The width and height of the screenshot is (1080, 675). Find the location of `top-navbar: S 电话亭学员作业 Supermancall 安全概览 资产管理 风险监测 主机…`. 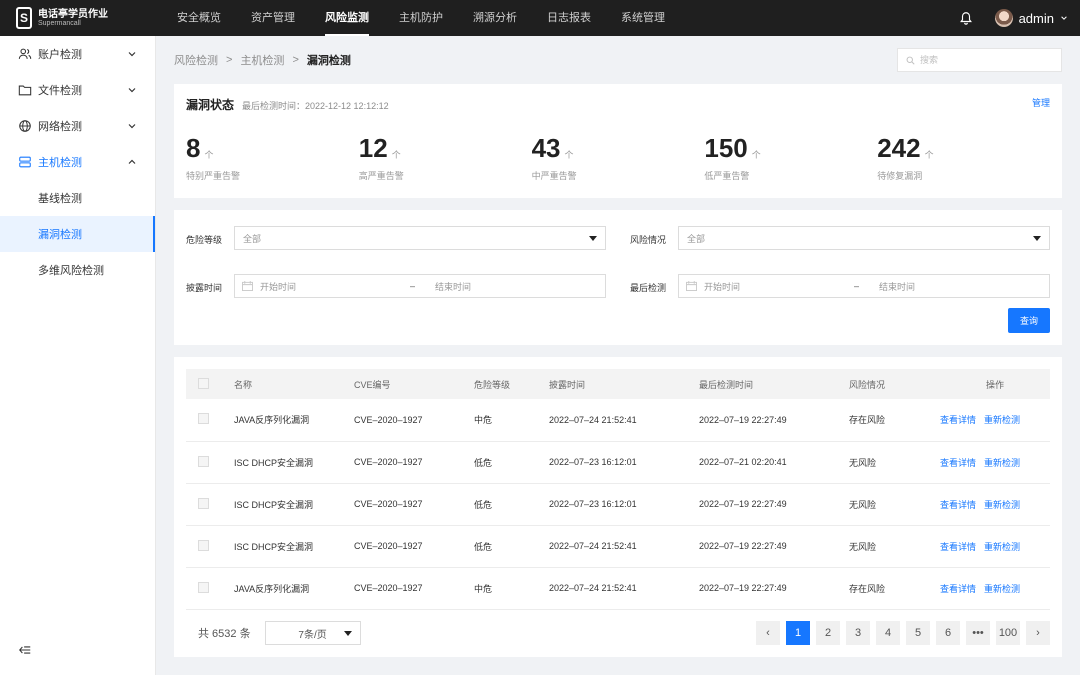

top-navbar: S 电话亭学员作业 Supermancall 安全概览 资产管理 风险监测 主机… is located at coordinates (540, 18).